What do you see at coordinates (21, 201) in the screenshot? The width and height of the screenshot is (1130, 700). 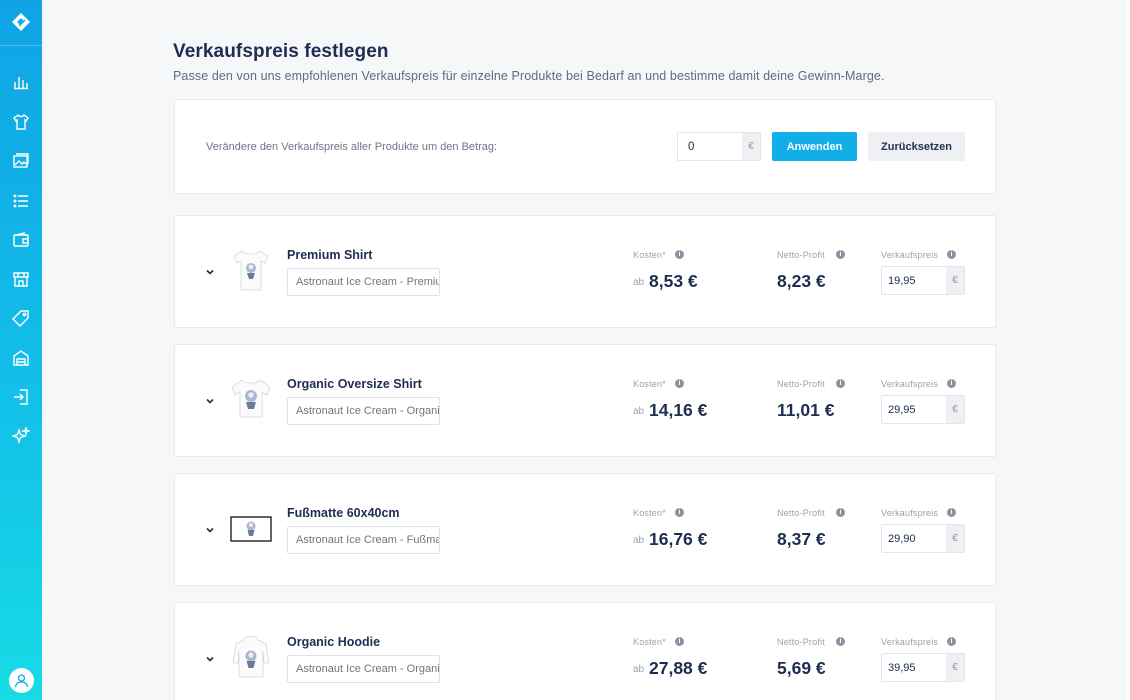 I see `list-icon` at bounding box center [21, 201].